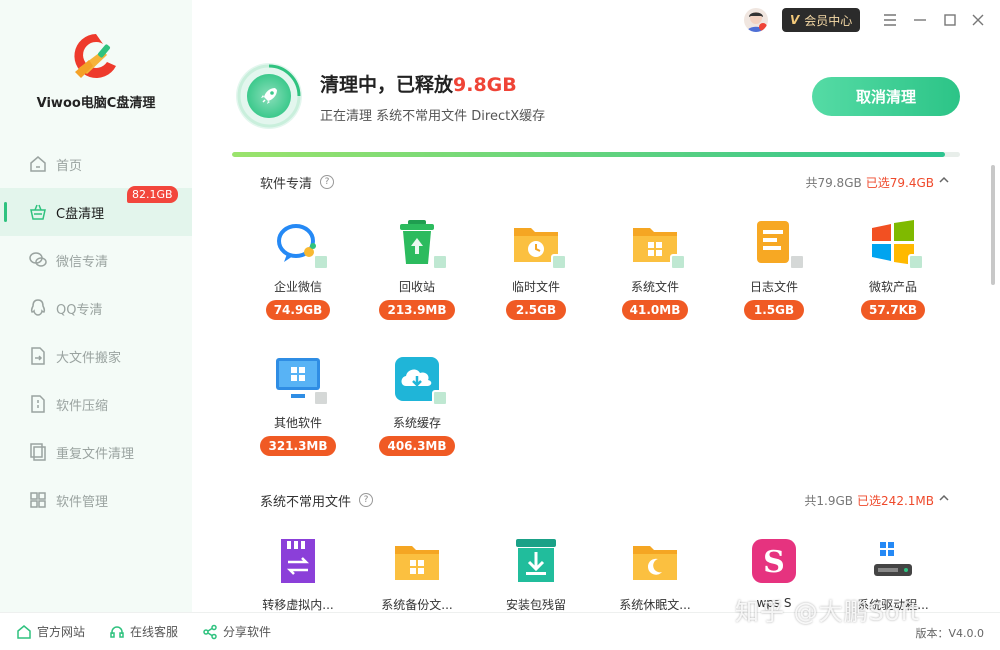  Describe the element at coordinates (298, 446) in the screenshot. I see `item-size-badge: 321.3MB` at that location.